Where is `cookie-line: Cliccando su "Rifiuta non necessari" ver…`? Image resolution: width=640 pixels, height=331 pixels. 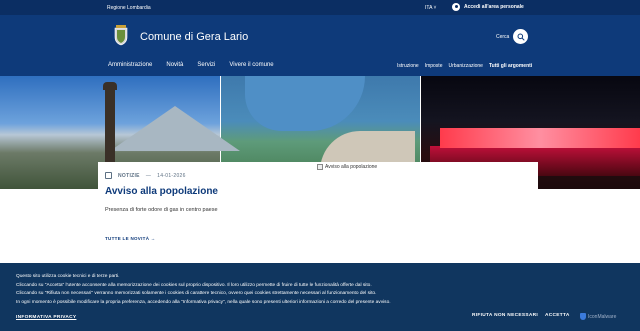 cookie-line: Cliccando su "Rifiuta non necessari" ver… is located at coordinates (196, 293).